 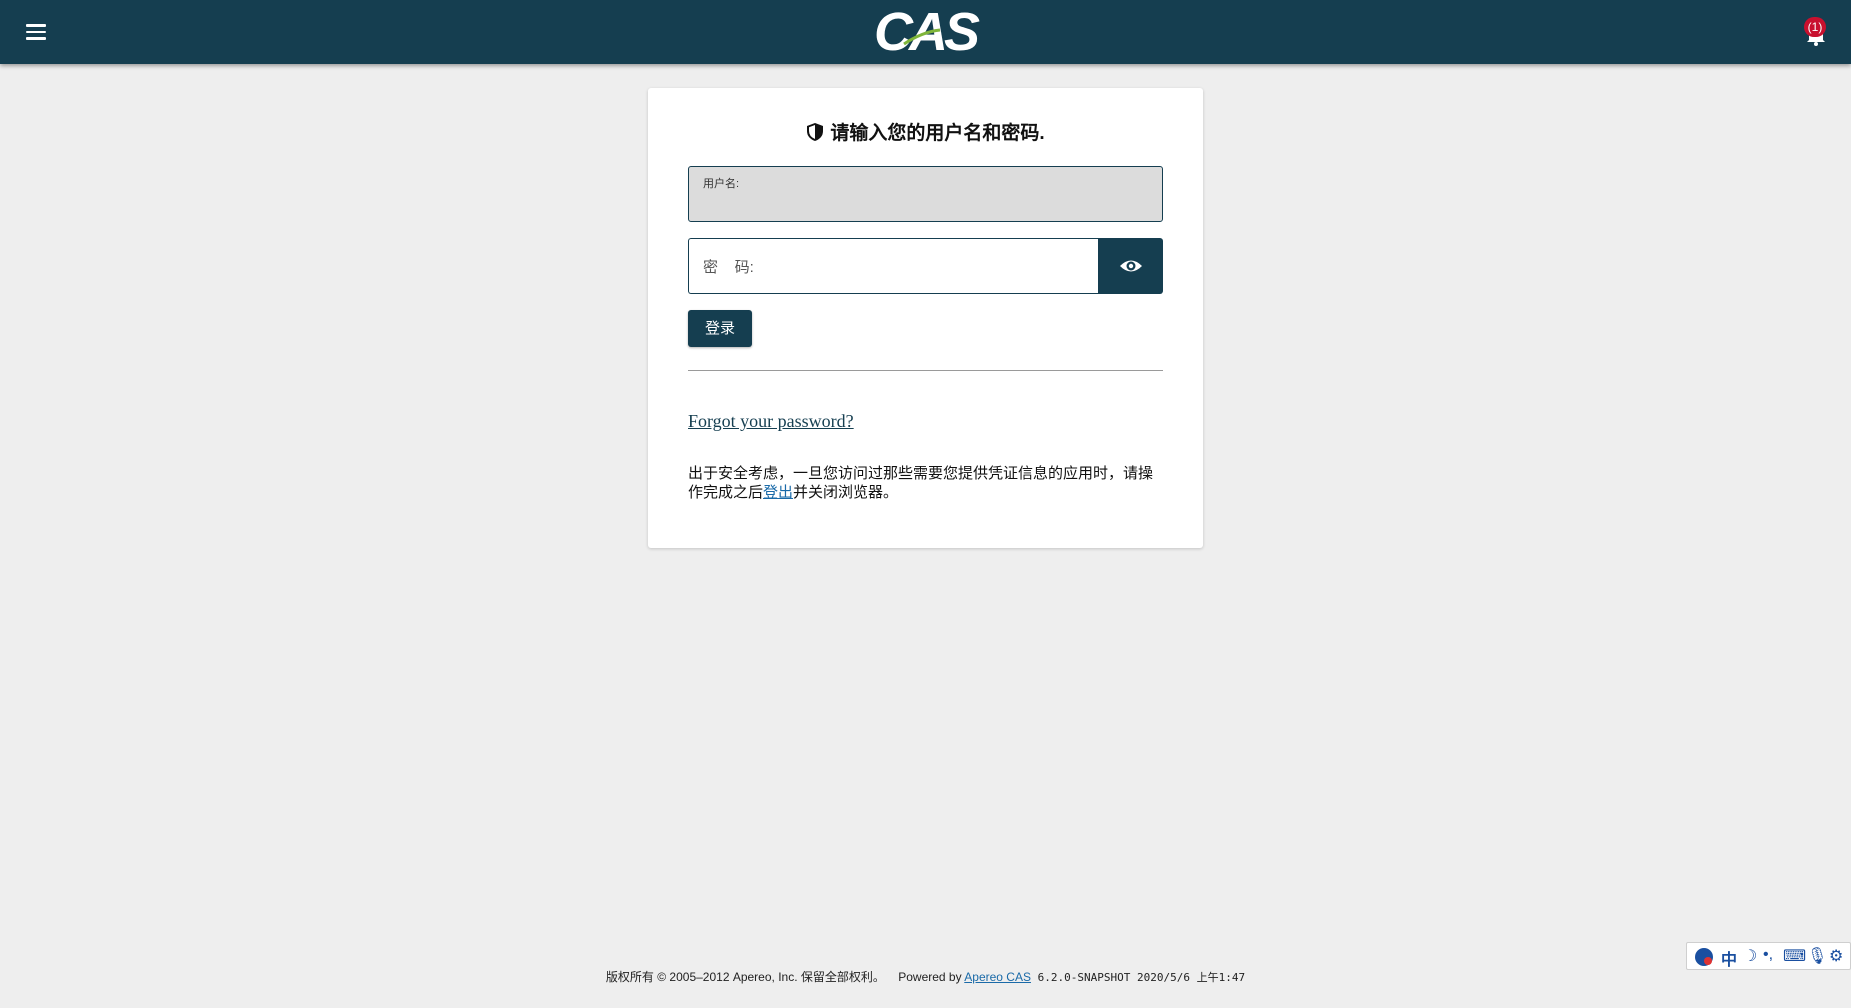 What do you see at coordinates (1815, 27) in the screenshot?
I see `notification-badge: (1)` at bounding box center [1815, 27].